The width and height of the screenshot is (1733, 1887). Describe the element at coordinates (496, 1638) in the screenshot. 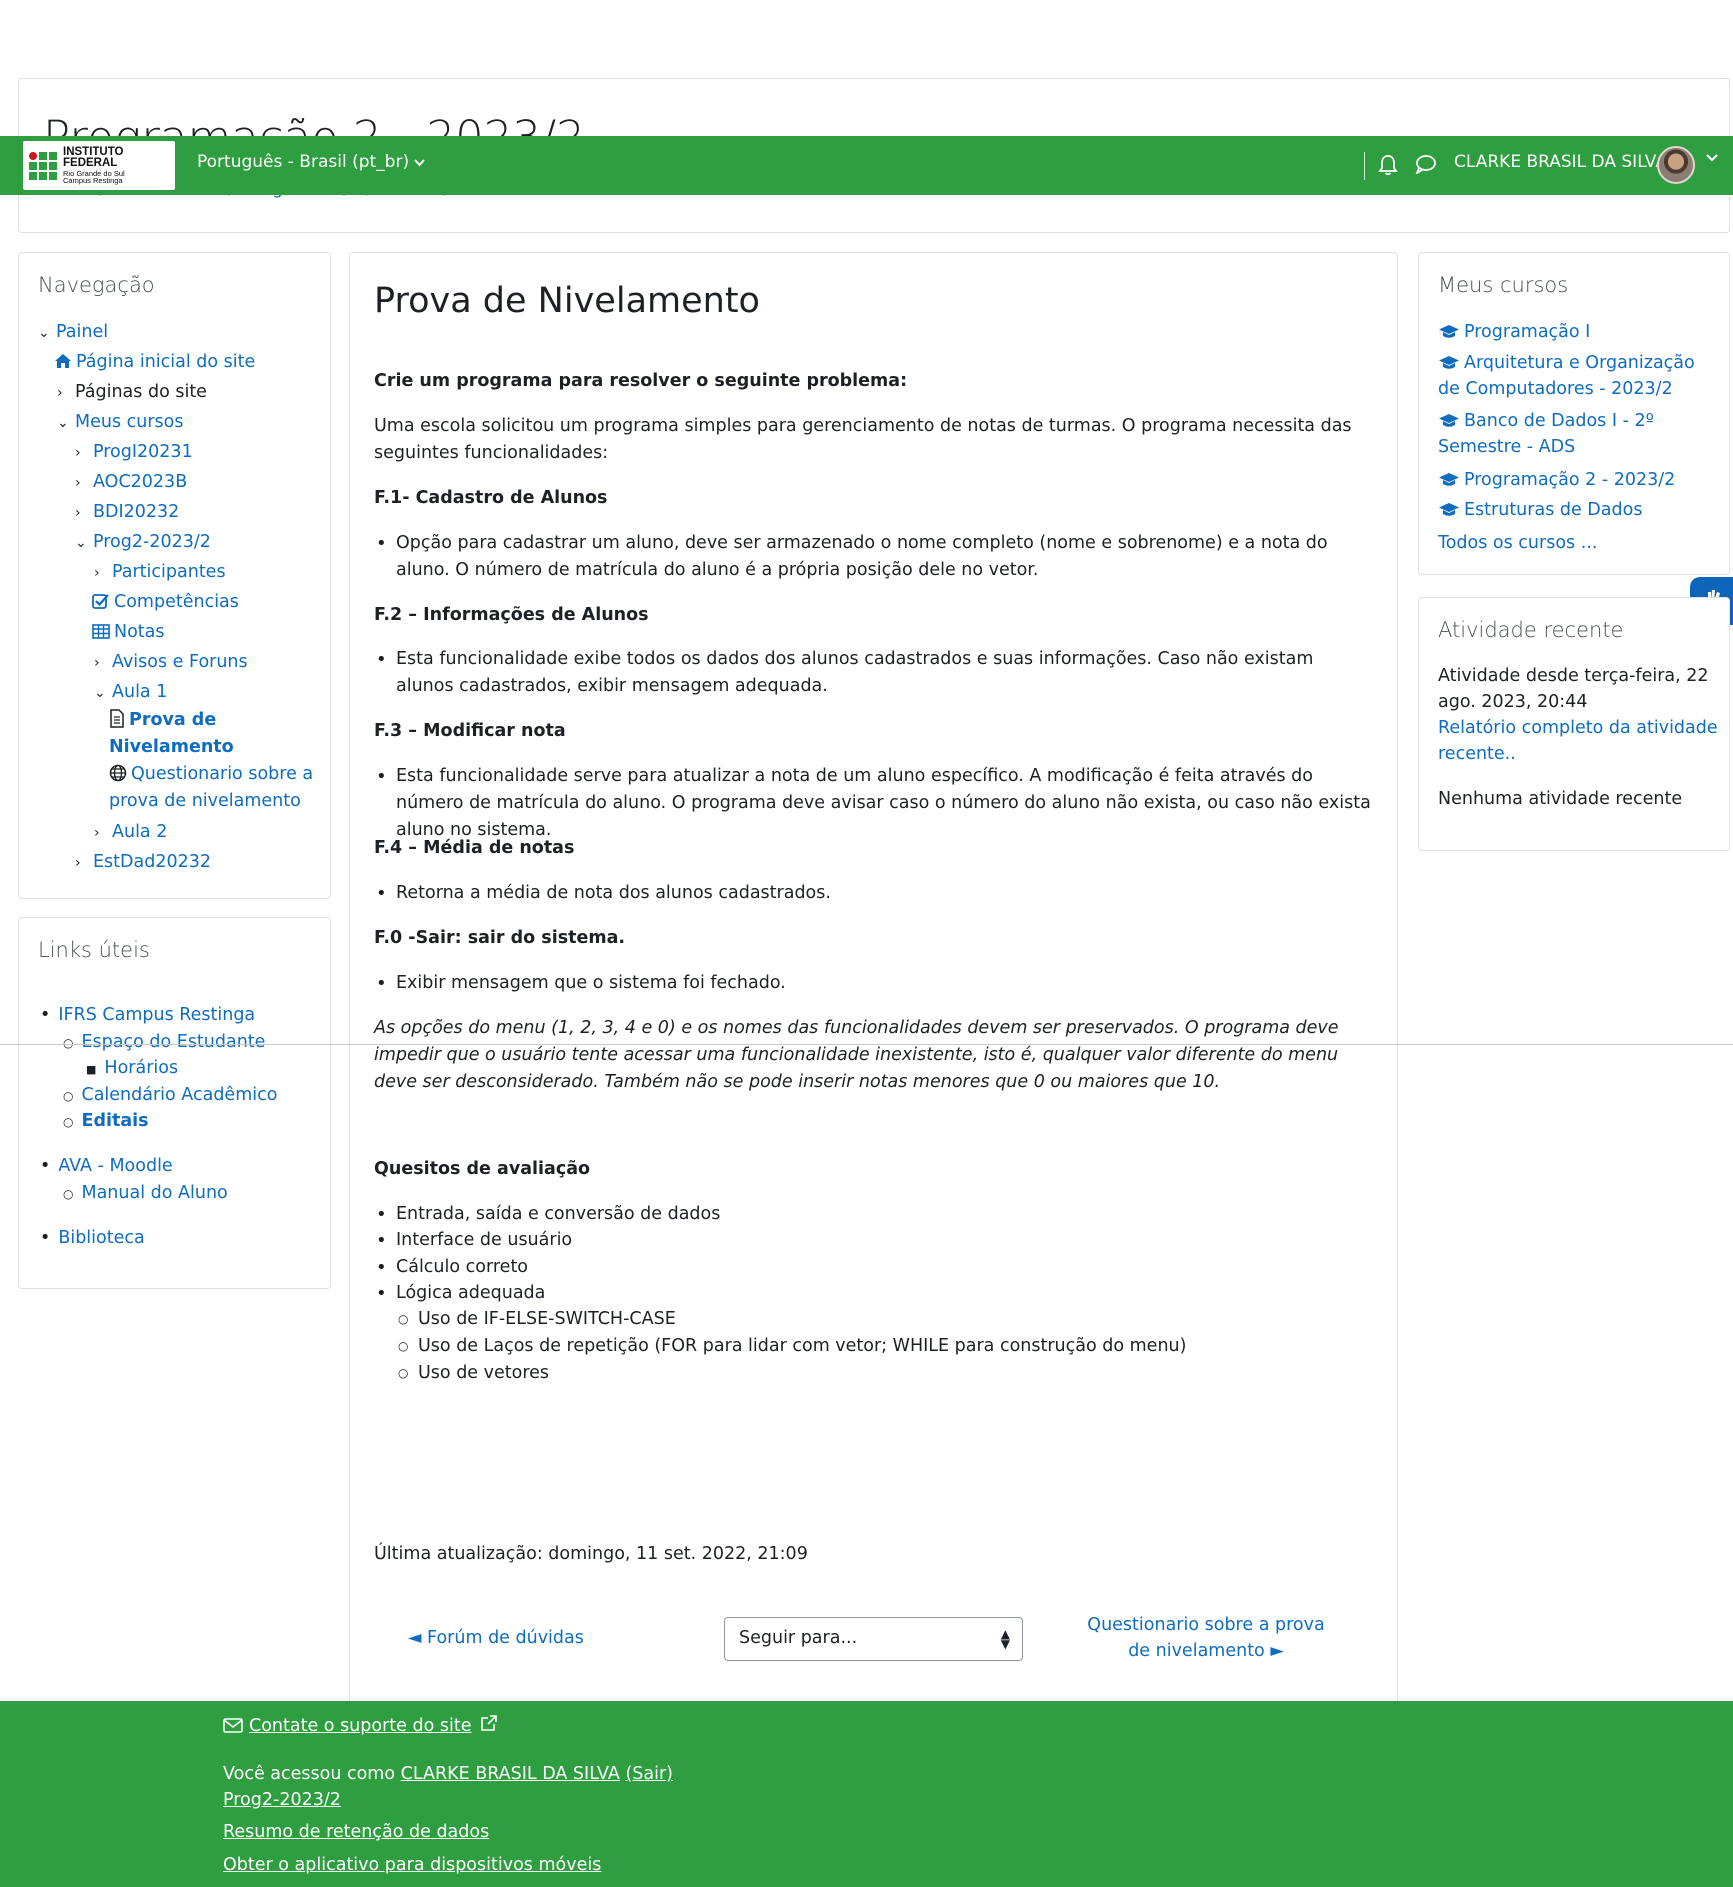

I see `prev-activity-link: ◄ Forúm de dúvidas` at that location.